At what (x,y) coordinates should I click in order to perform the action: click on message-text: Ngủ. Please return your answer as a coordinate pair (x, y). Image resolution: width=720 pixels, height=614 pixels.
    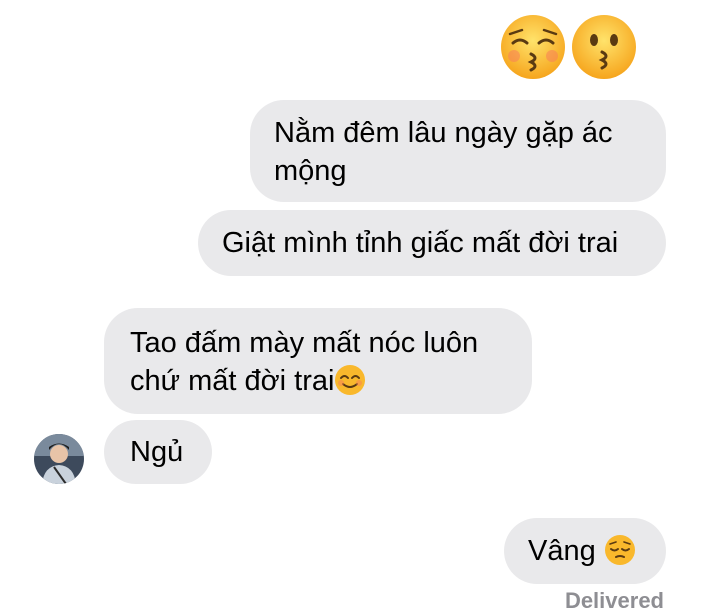
    Looking at the image, I should click on (157, 452).